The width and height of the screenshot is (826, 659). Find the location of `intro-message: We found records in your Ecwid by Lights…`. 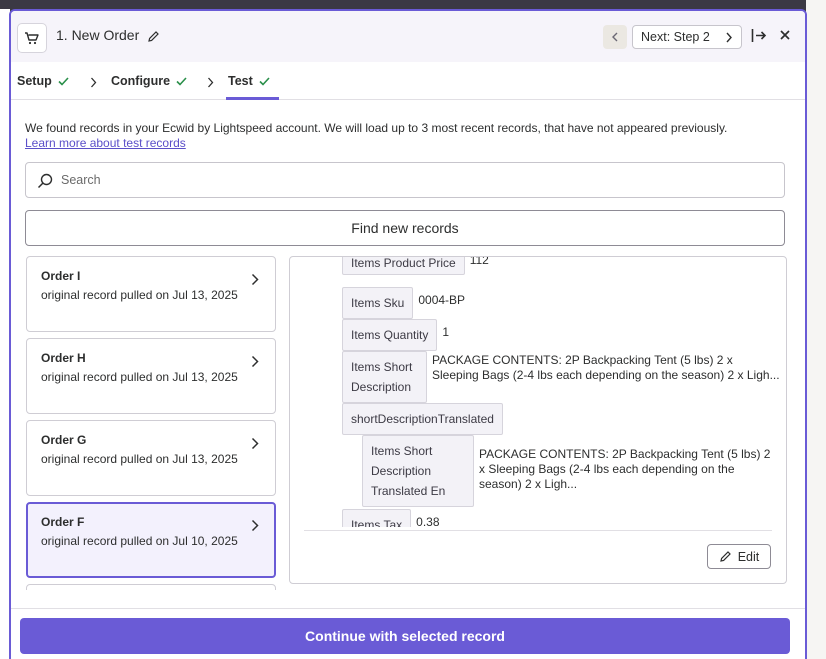

intro-message: We found records in your Ecwid by Lights… is located at coordinates (376, 128).